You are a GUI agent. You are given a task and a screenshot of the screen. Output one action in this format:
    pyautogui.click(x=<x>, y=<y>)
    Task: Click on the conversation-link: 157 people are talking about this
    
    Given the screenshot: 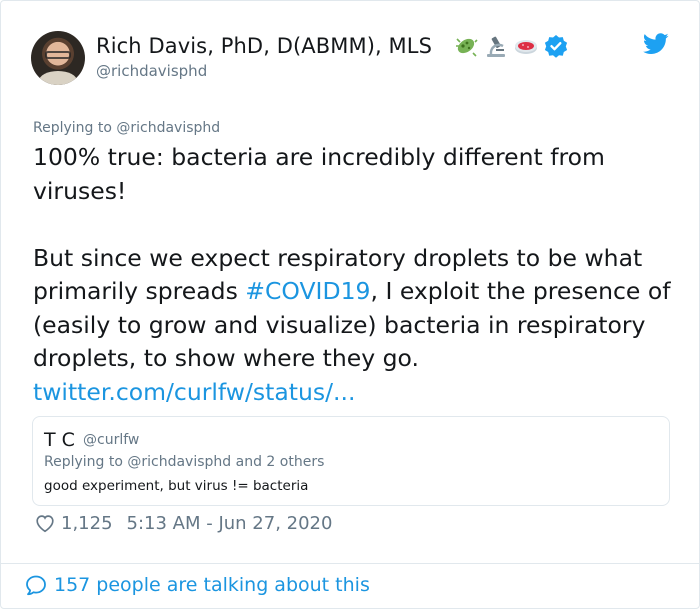 What is the action you would take?
    pyautogui.click(x=197, y=585)
    